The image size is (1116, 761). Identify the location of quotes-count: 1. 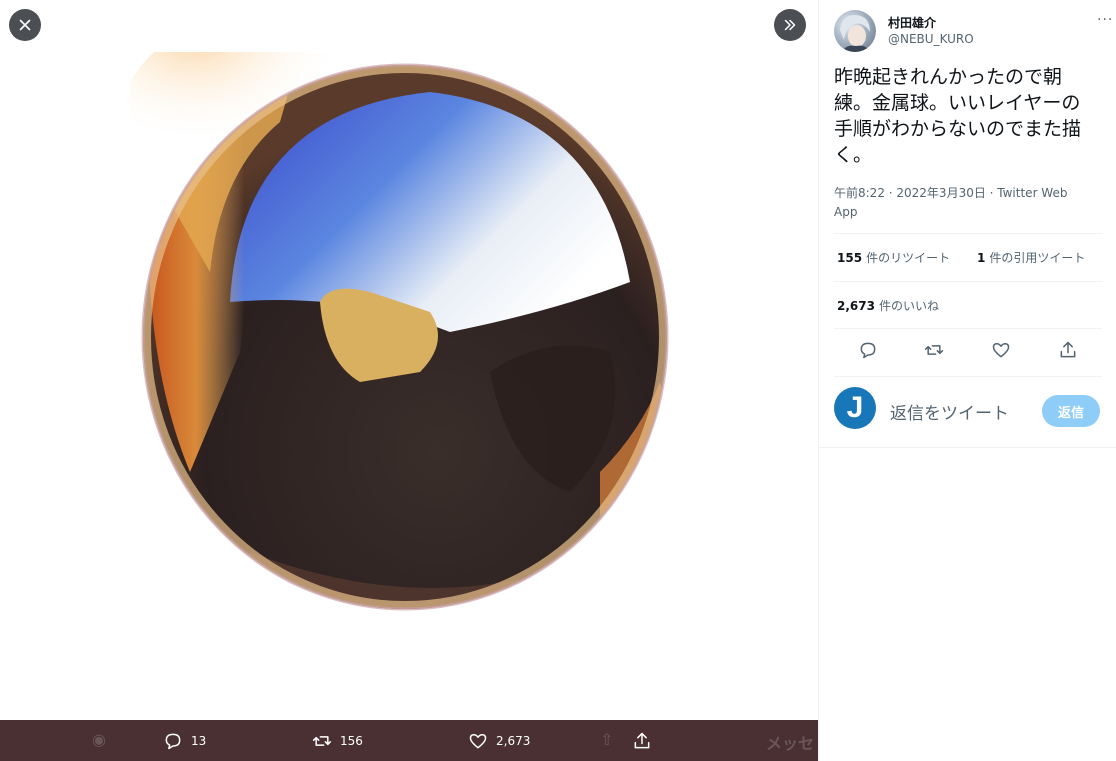
(981, 257).